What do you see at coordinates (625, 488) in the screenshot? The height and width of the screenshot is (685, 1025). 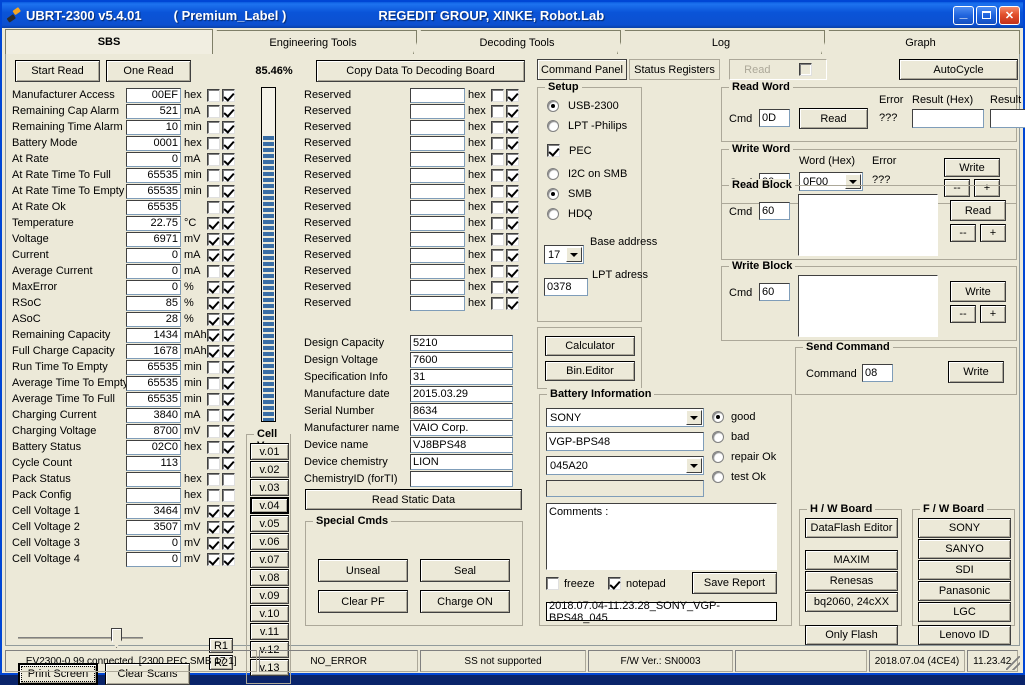 I see `battery-extra-field` at bounding box center [625, 488].